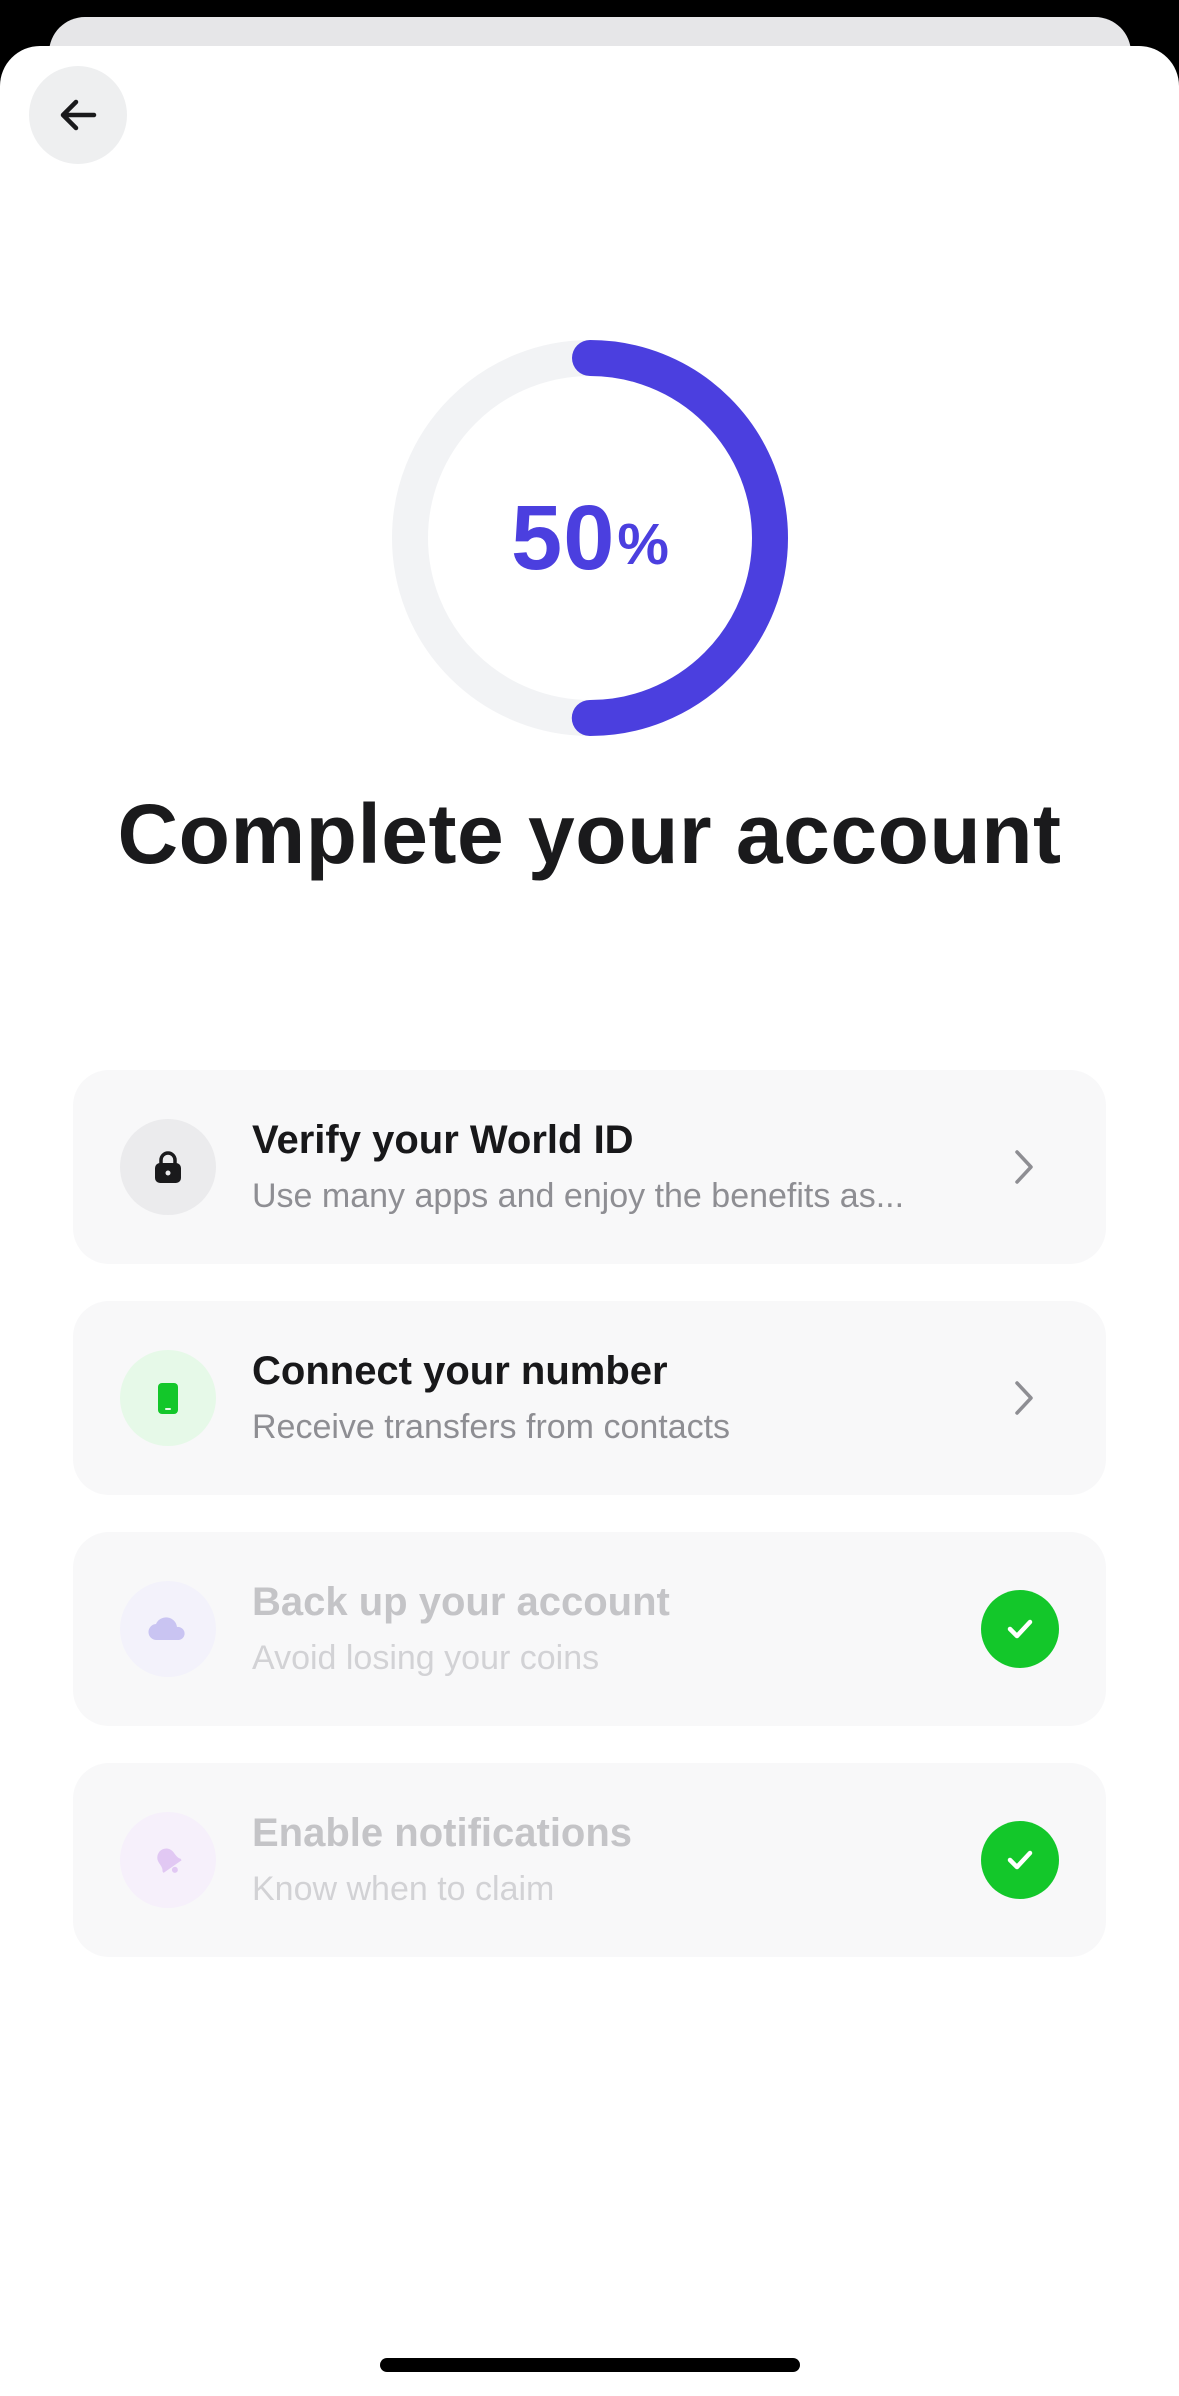 The height and width of the screenshot is (2396, 1179). Describe the element at coordinates (461, 1602) in the screenshot. I see `task-title: Back up your account` at that location.